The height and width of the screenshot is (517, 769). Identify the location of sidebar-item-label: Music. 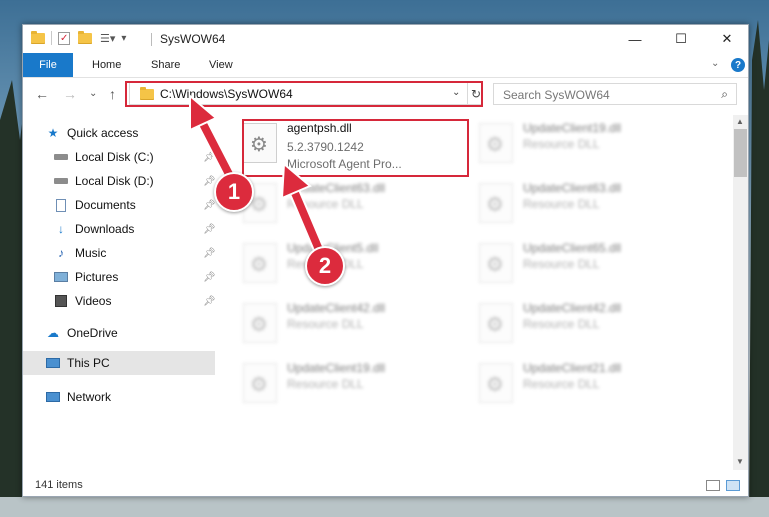
(91, 253).